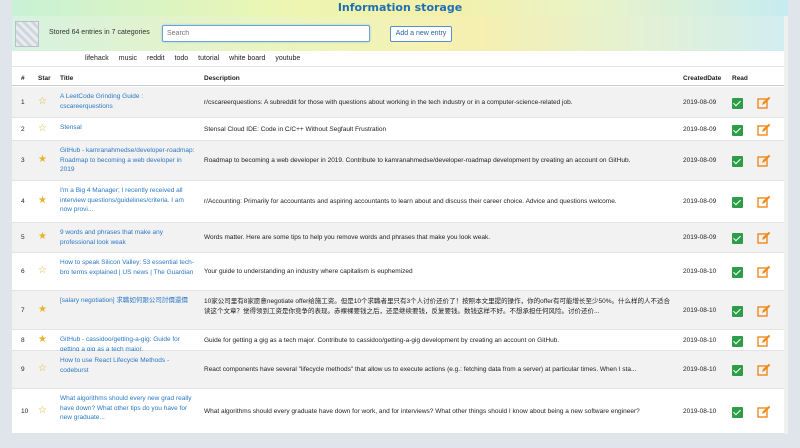 The width and height of the screenshot is (800, 448). Describe the element at coordinates (222, 78) in the screenshot. I see `column-header-description: Description` at that location.